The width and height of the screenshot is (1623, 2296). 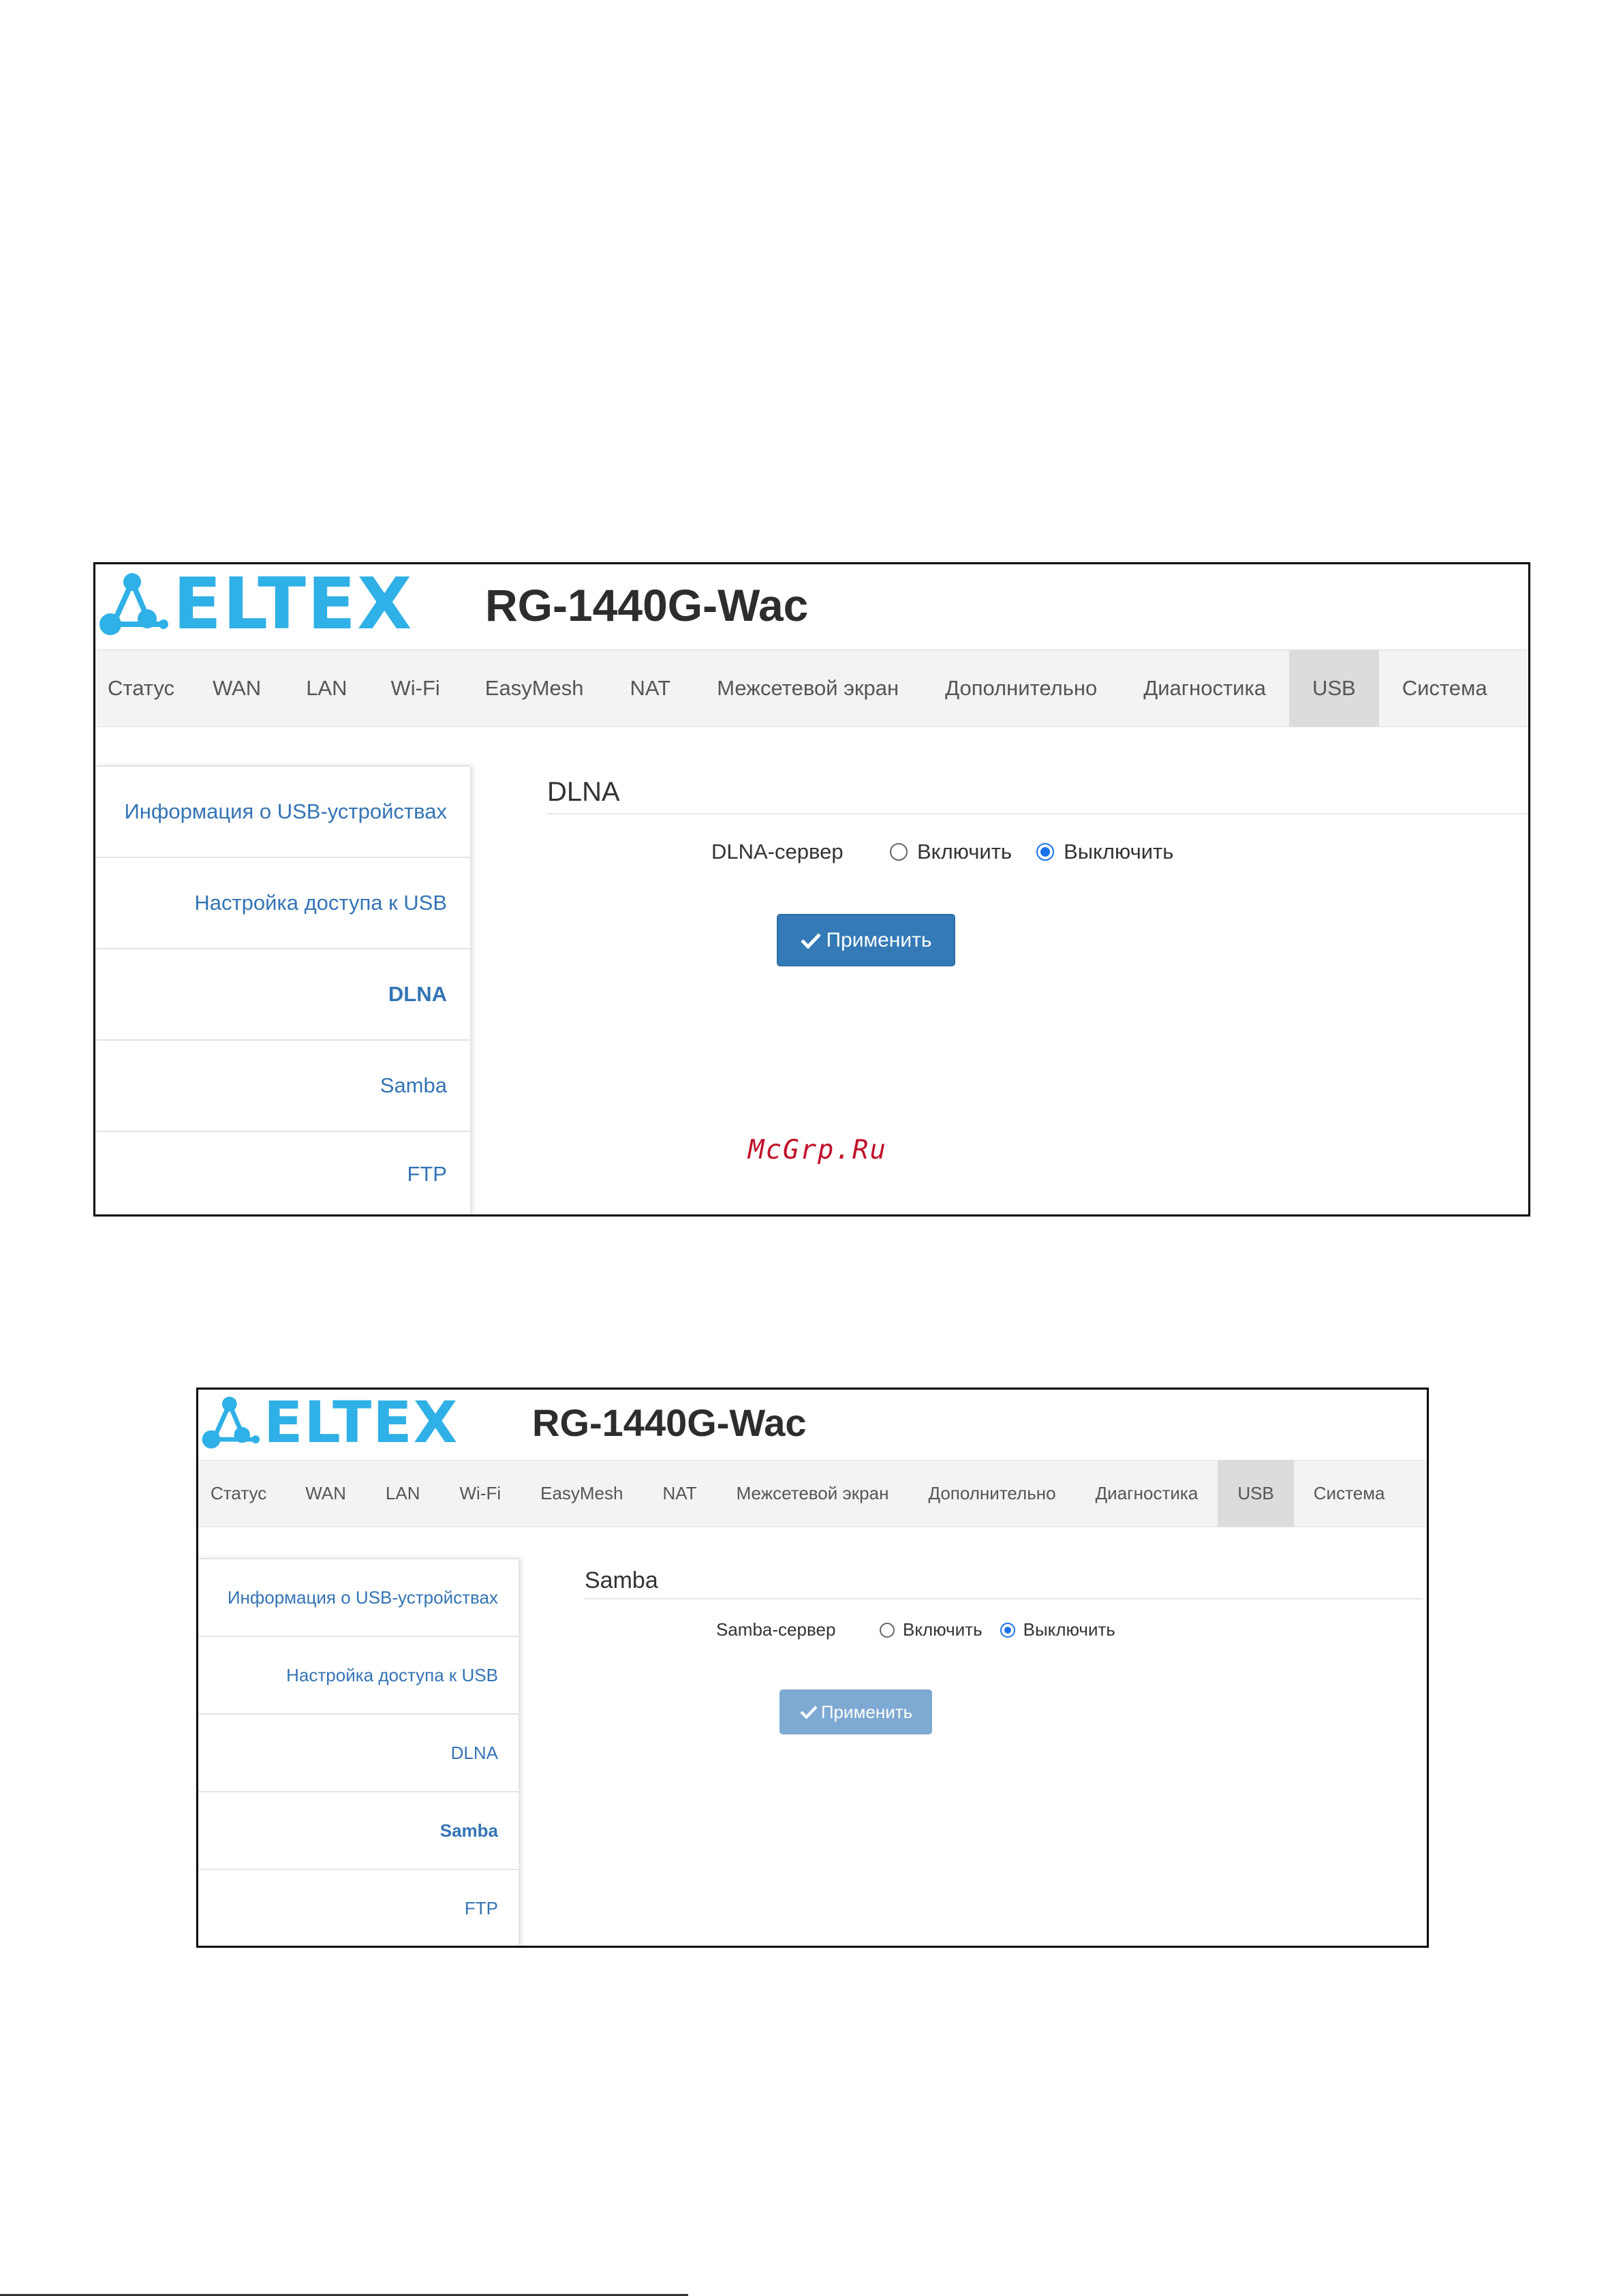 What do you see at coordinates (997, 1629) in the screenshot?
I see `samba-radio-group: Включить Выключить` at bounding box center [997, 1629].